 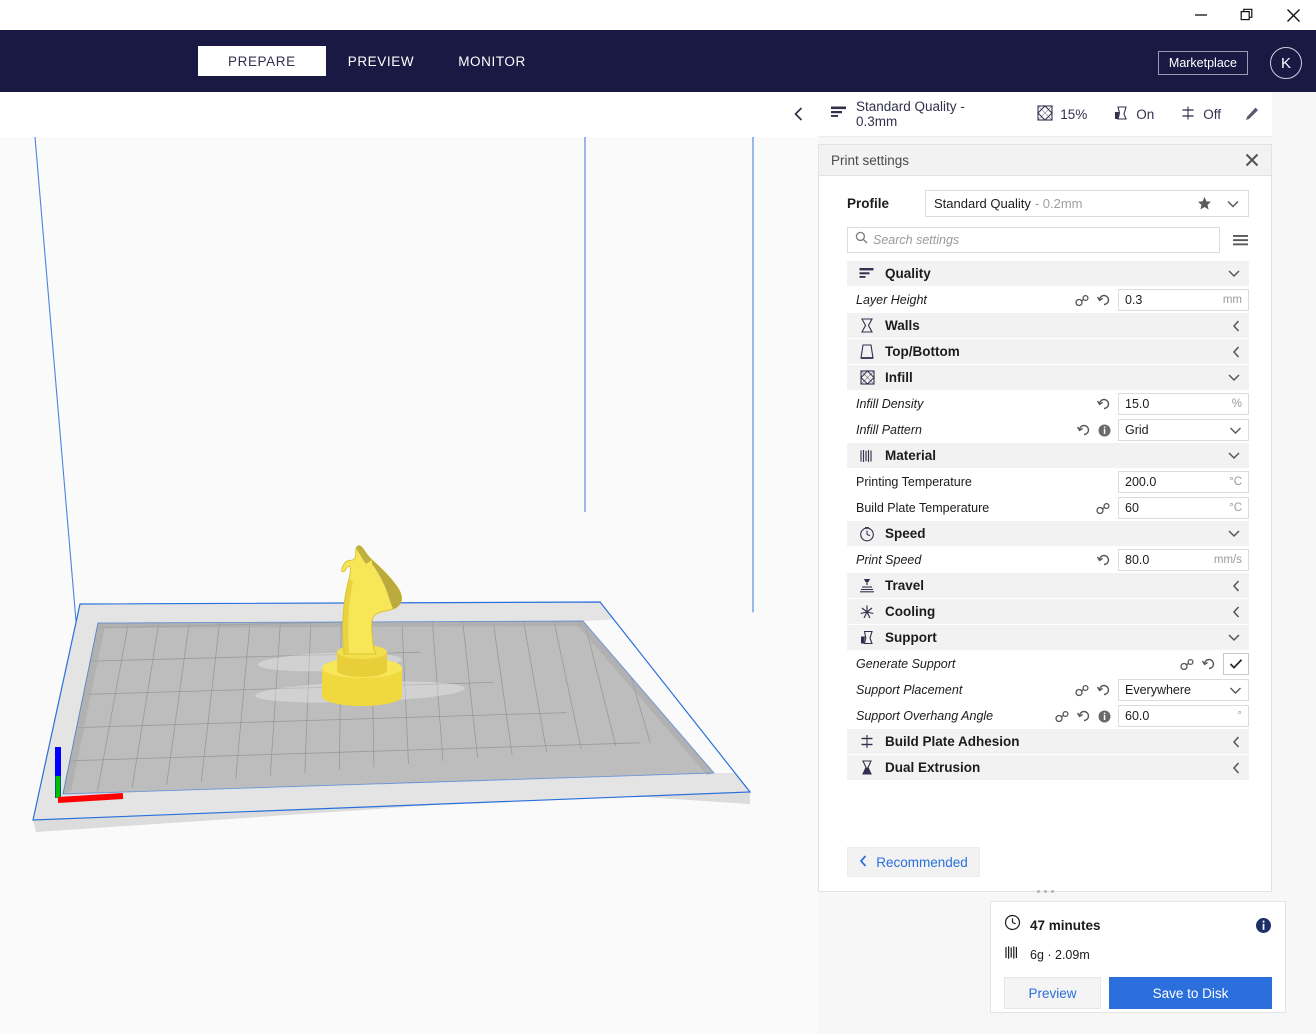 I want to click on setting-layer-height-label: Layer Height, so click(x=891, y=300).